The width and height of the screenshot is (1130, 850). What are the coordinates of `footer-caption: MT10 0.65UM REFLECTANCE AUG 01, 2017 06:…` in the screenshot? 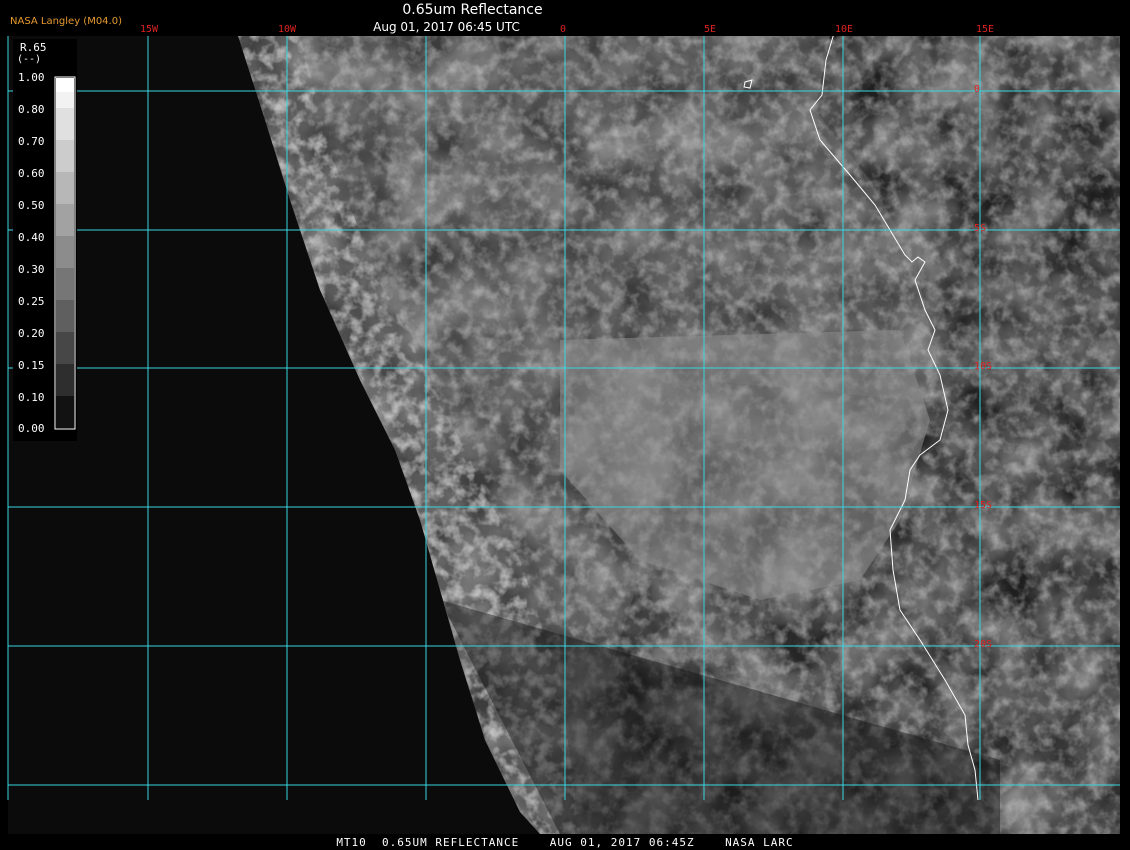 It's located at (565, 842).